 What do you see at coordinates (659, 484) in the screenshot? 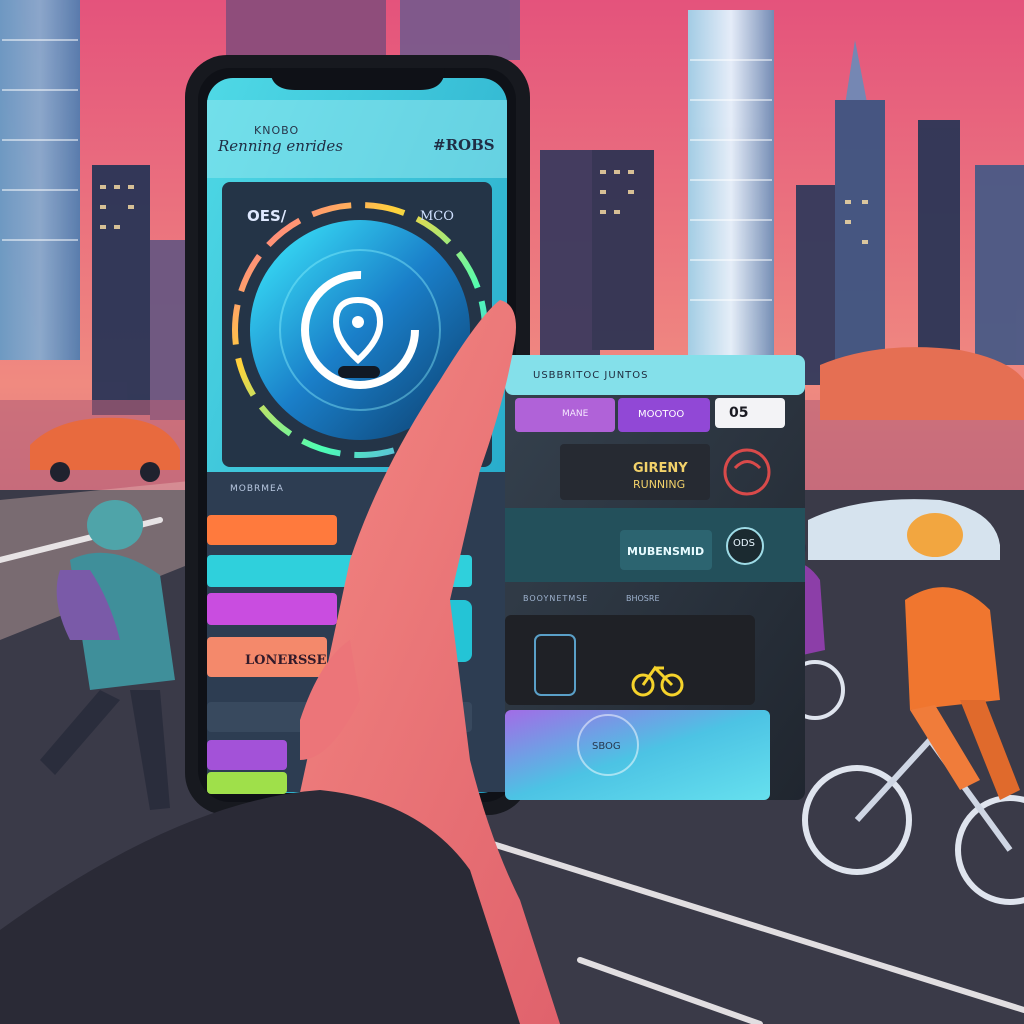
I see `panel-card-subtitle: RUNNING` at bounding box center [659, 484].